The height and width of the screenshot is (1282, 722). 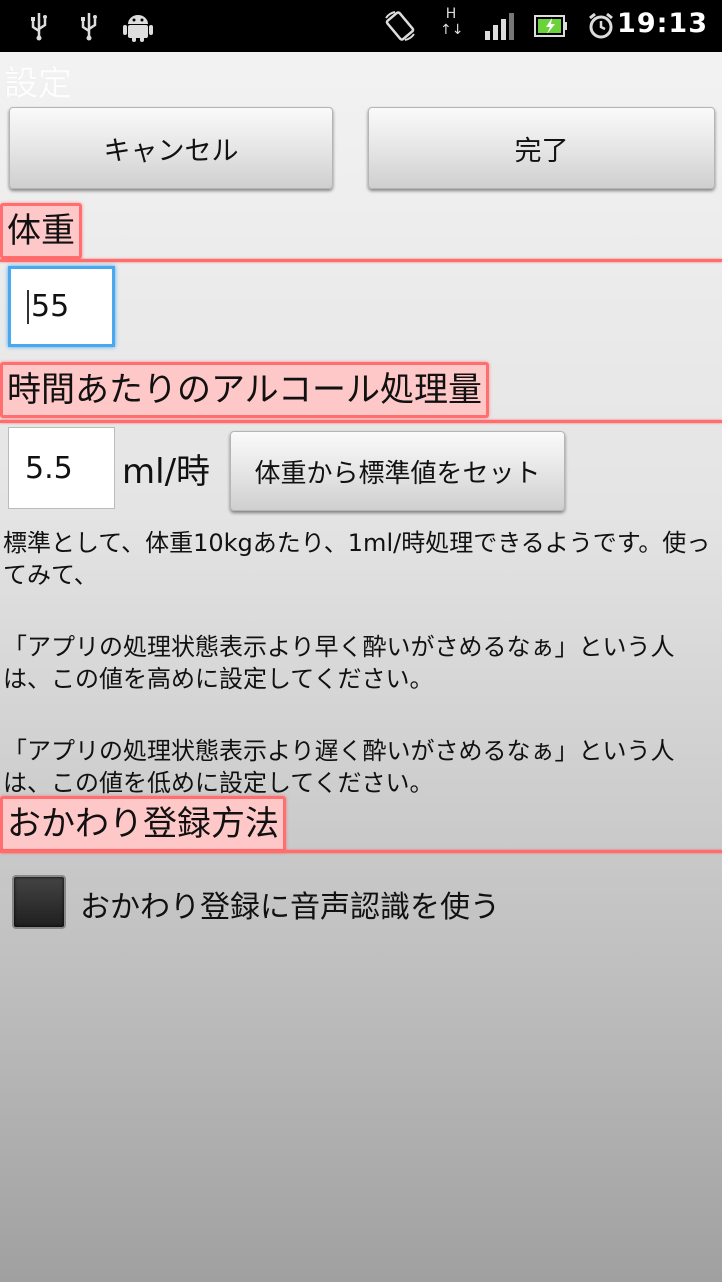 I want to click on section-title-alcohol-rate: 時間あたりのアルコール処理量, so click(x=244, y=390).